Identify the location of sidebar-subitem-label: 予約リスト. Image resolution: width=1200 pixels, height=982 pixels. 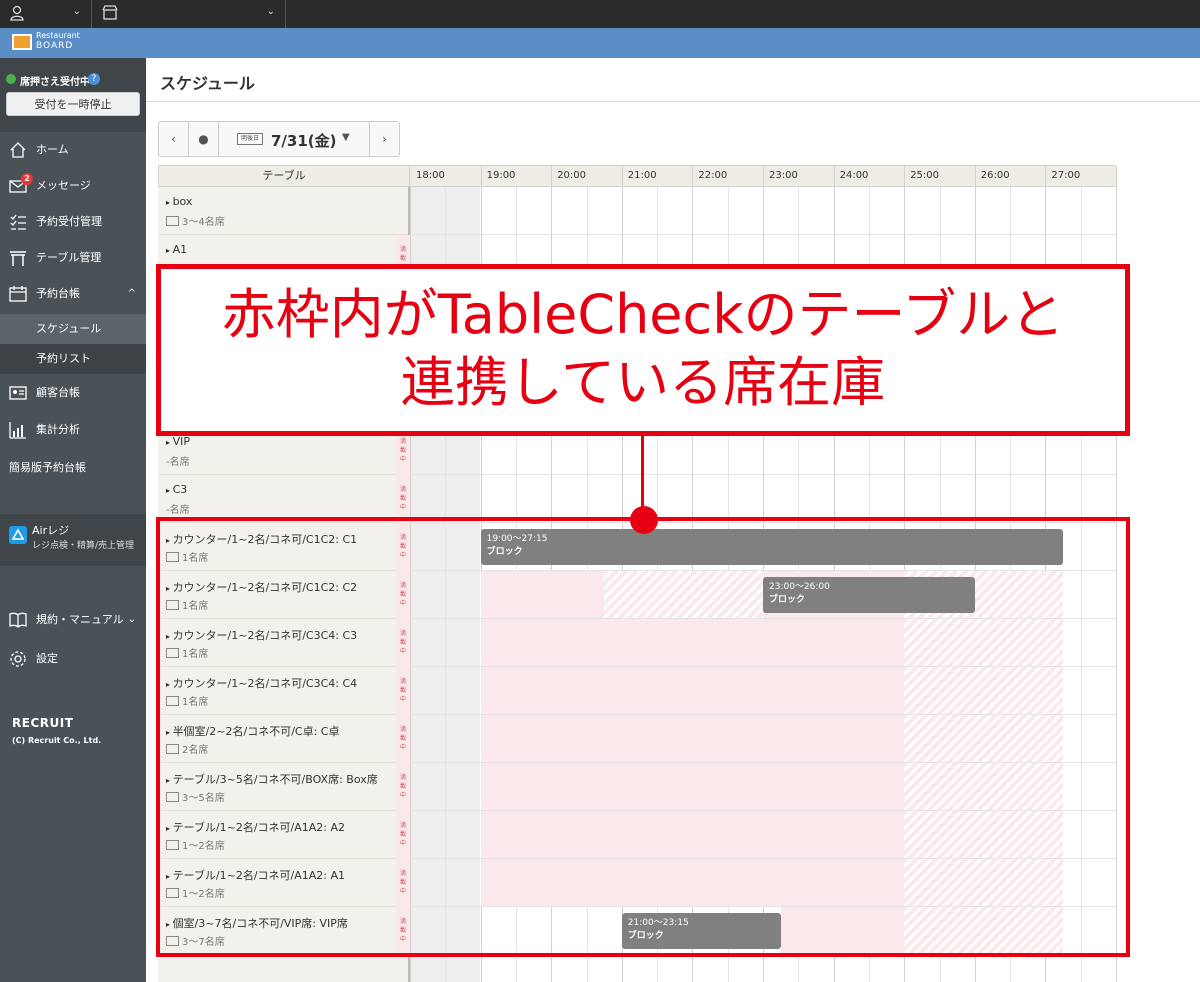
(63, 358).